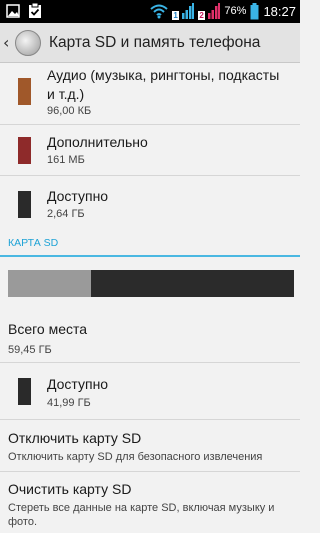 The width and height of the screenshot is (320, 533). I want to click on sd-total-row: Всего места 59,45 ГБ, so click(150, 334).